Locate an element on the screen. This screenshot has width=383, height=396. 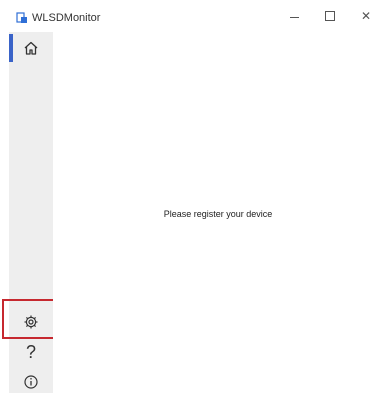
minimize-icon is located at coordinates (294, 17).